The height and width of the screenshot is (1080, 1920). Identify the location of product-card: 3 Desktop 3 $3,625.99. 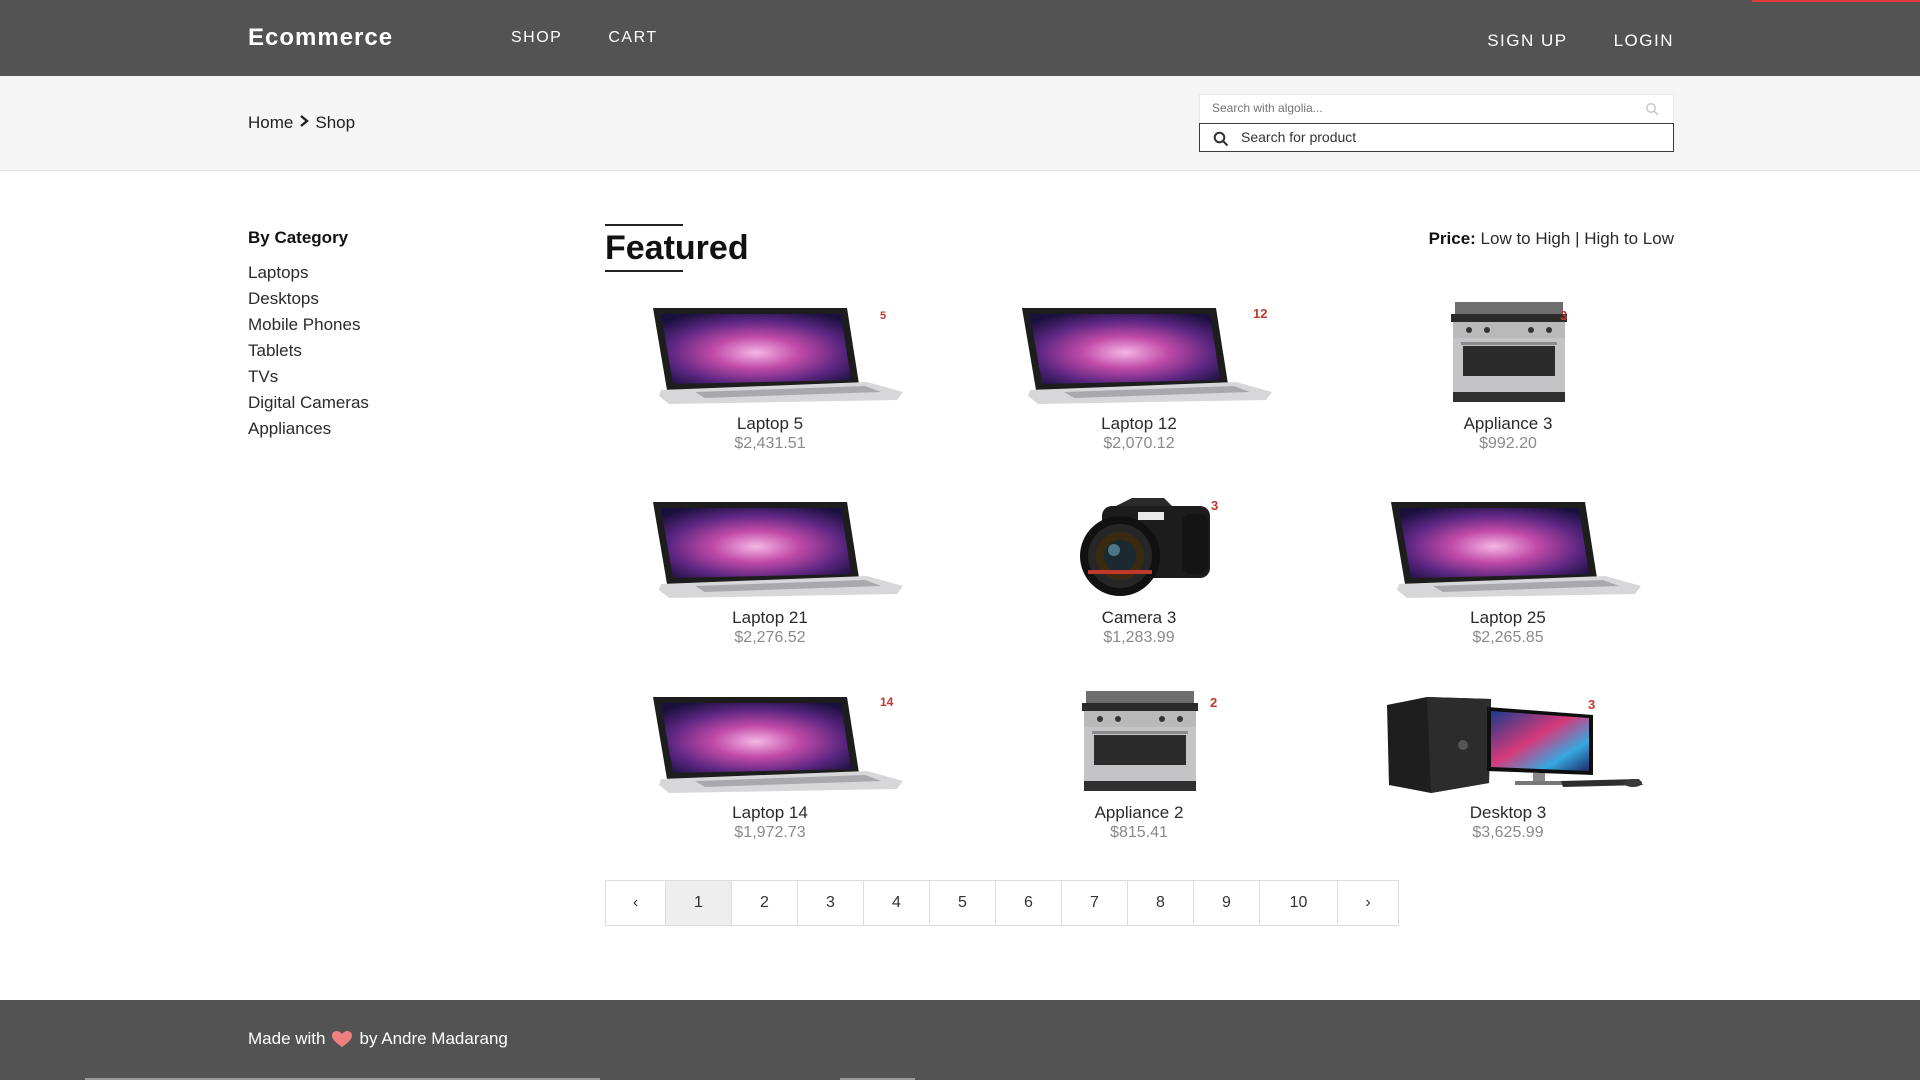
(1508, 772).